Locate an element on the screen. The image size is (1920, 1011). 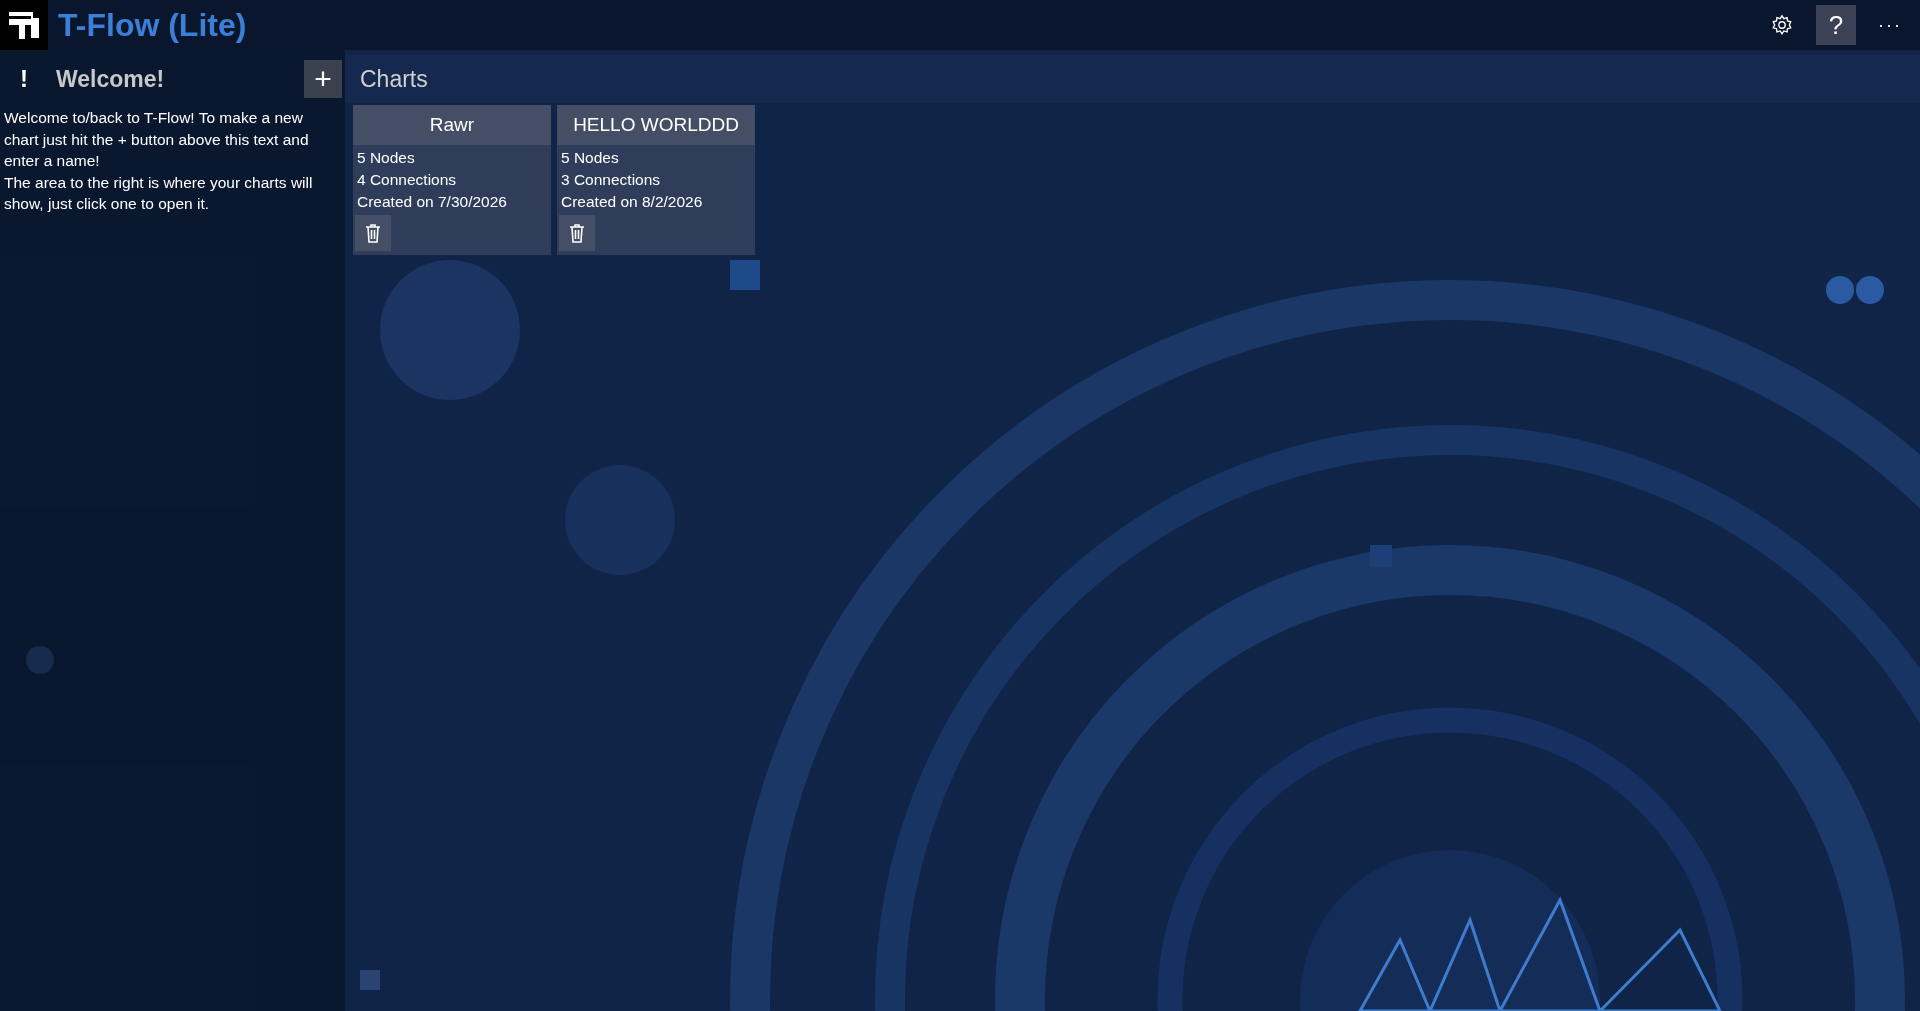
alert-icon: ! is located at coordinates (24, 79).